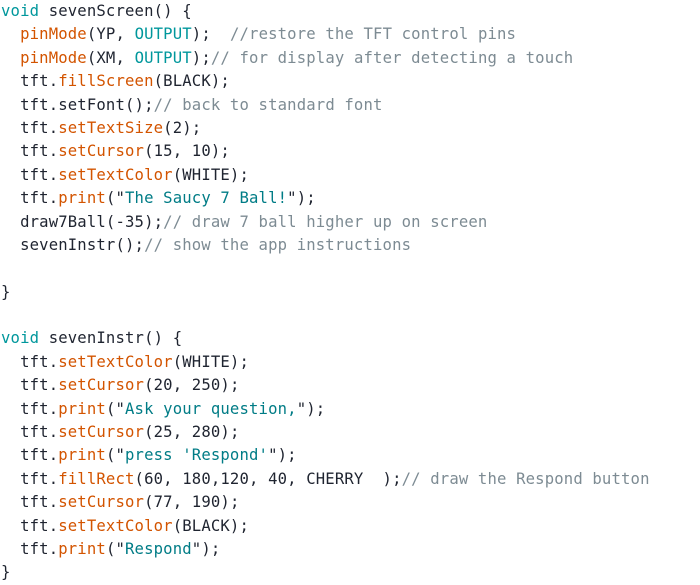  I want to click on code-token-comment: // back to standard font, so click(268, 104).